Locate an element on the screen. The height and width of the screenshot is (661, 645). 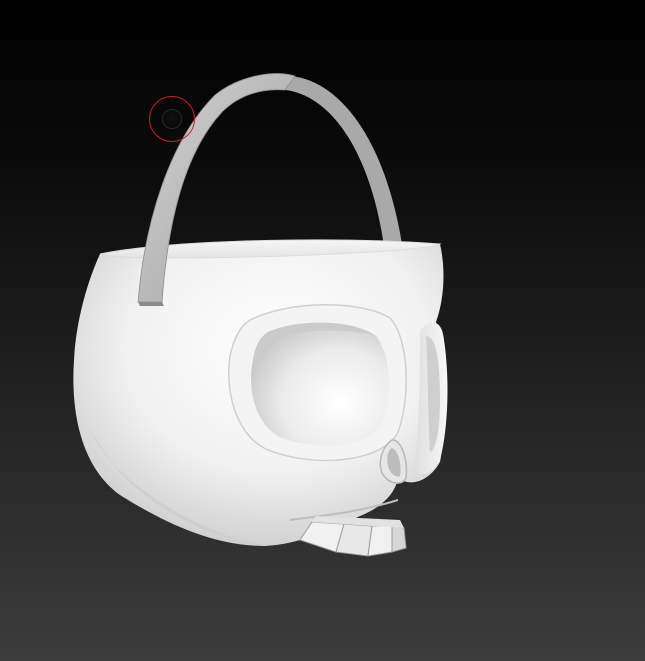
brush-cursor-center is located at coordinates (172, 119).